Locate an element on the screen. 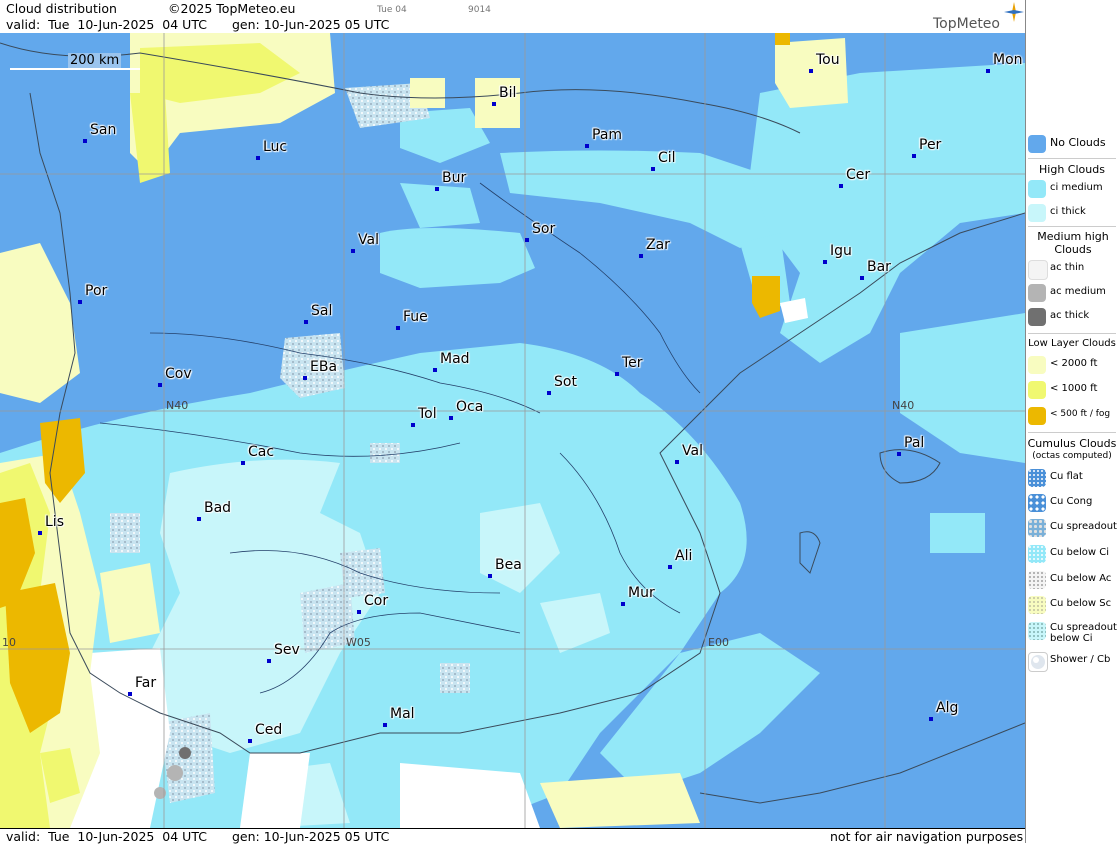  scale-label: 200 km is located at coordinates (95, 60).